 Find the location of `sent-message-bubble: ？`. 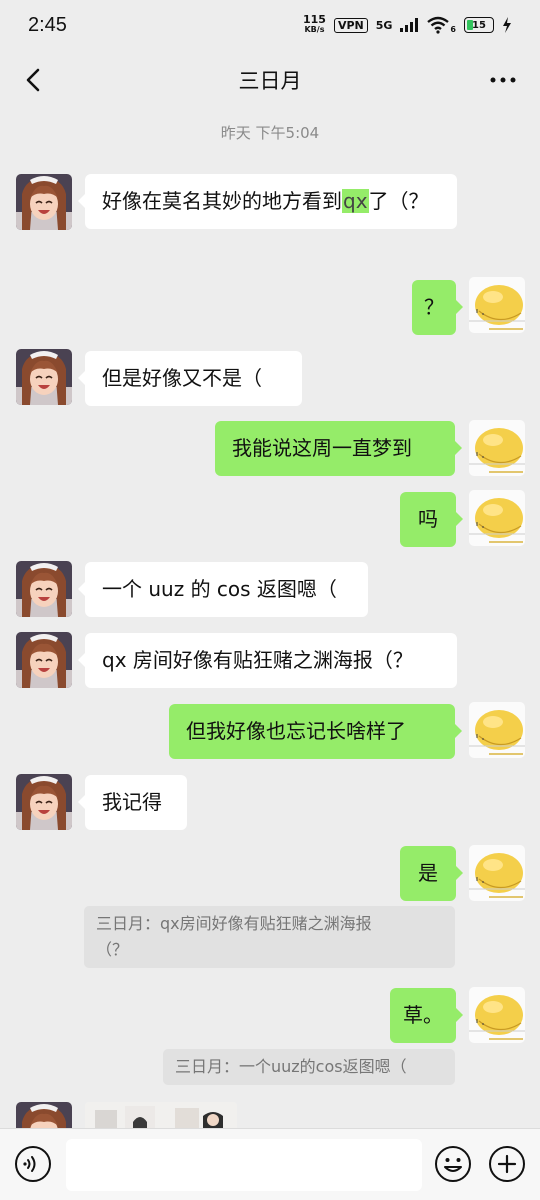

sent-message-bubble: ？ is located at coordinates (437, 307).